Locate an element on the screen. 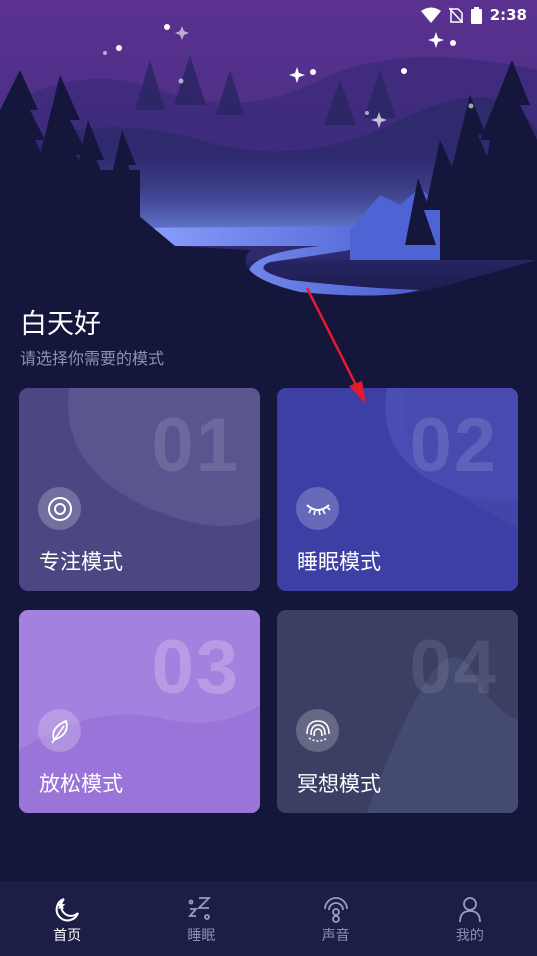 The image size is (537, 956). moon-star-icon is located at coordinates (67, 910).